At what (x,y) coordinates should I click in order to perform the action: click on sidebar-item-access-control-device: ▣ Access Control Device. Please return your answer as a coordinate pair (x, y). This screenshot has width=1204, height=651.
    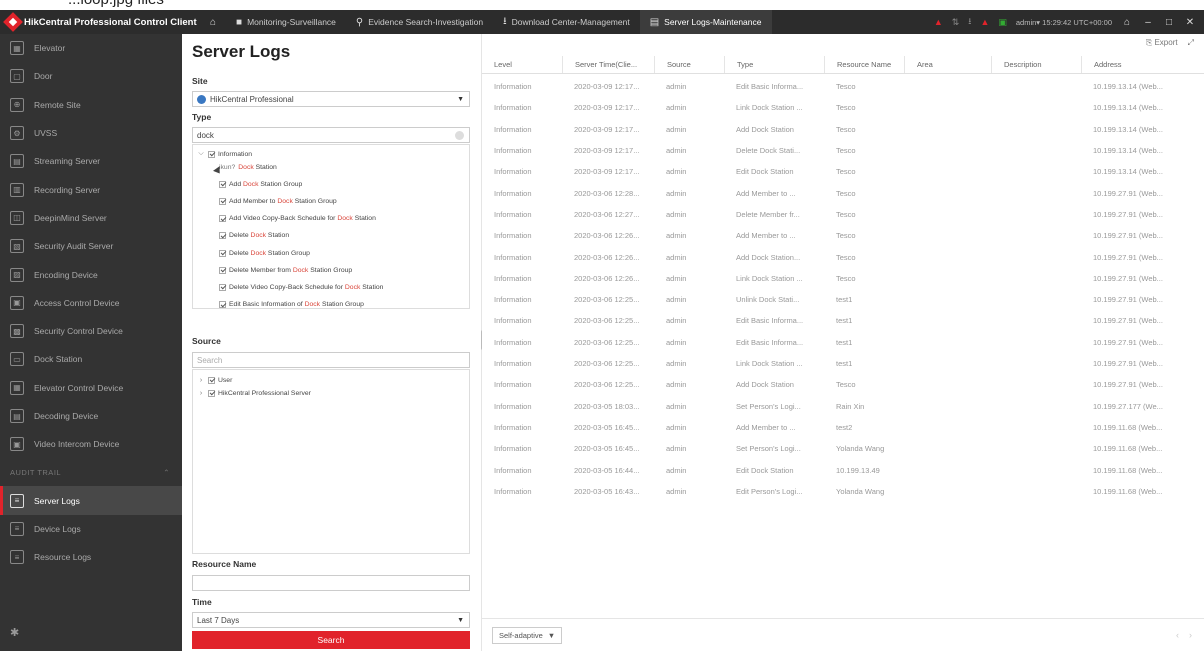
    Looking at the image, I should click on (91, 303).